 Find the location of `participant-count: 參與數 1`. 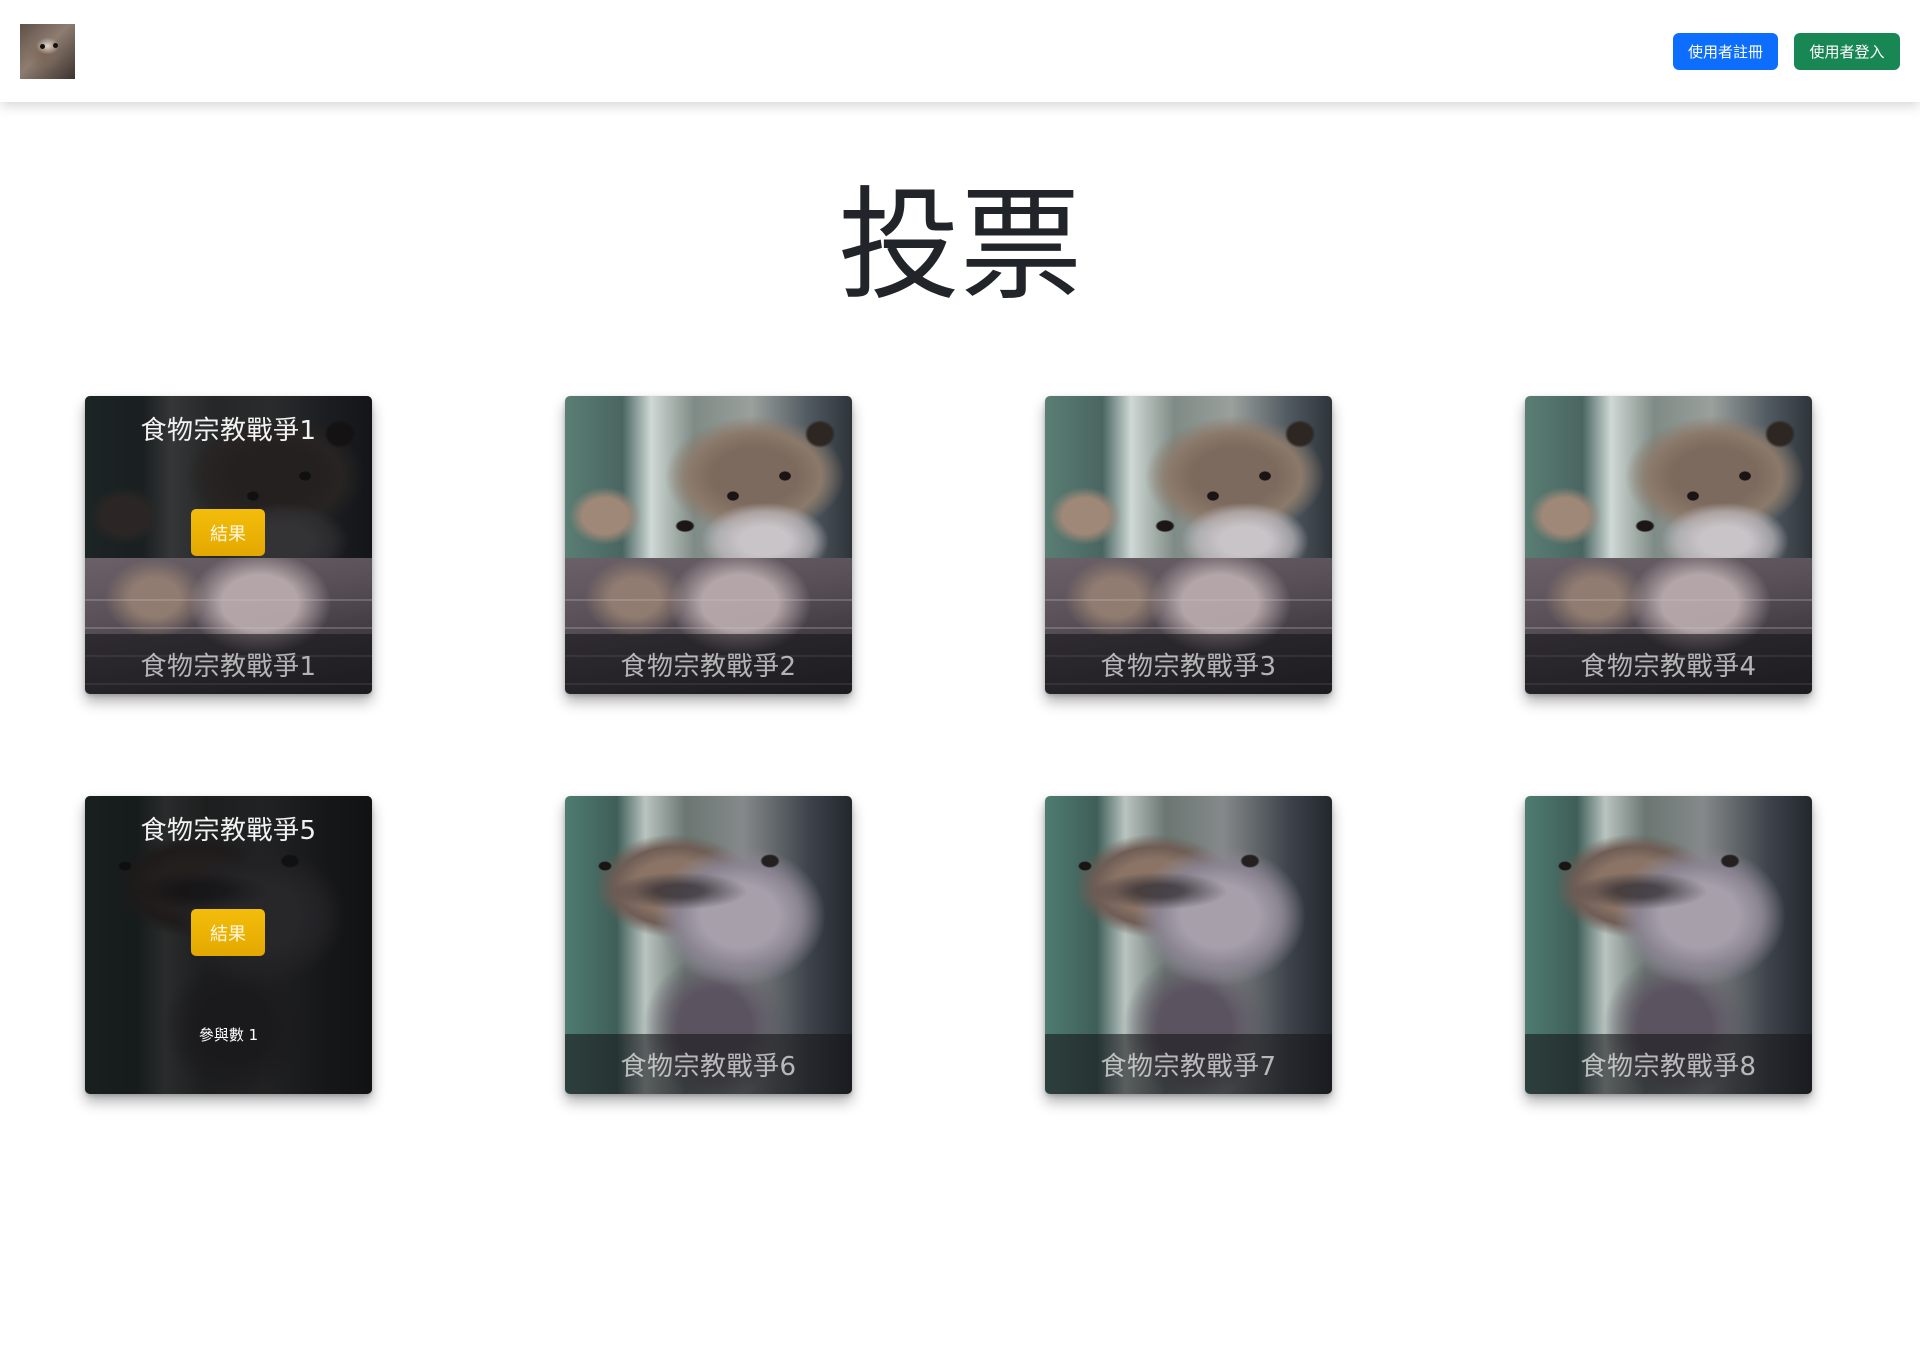

participant-count: 參與數 1 is located at coordinates (228, 1035).